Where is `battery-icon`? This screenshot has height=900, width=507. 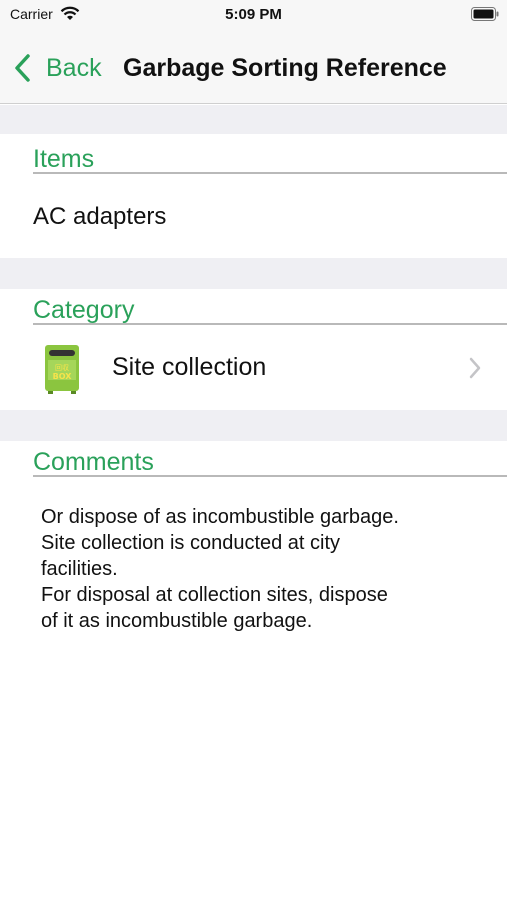
battery-icon is located at coordinates (485, 14).